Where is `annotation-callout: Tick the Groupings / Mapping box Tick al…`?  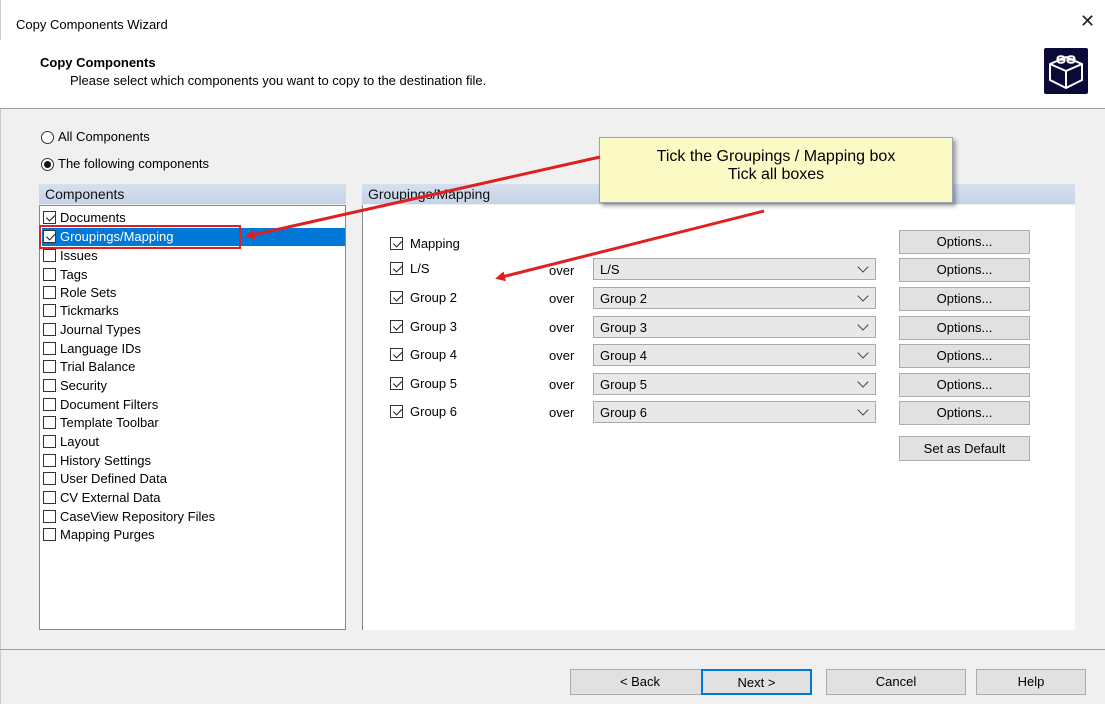
annotation-callout: Tick the Groupings / Mapping box Tick al… is located at coordinates (776, 170).